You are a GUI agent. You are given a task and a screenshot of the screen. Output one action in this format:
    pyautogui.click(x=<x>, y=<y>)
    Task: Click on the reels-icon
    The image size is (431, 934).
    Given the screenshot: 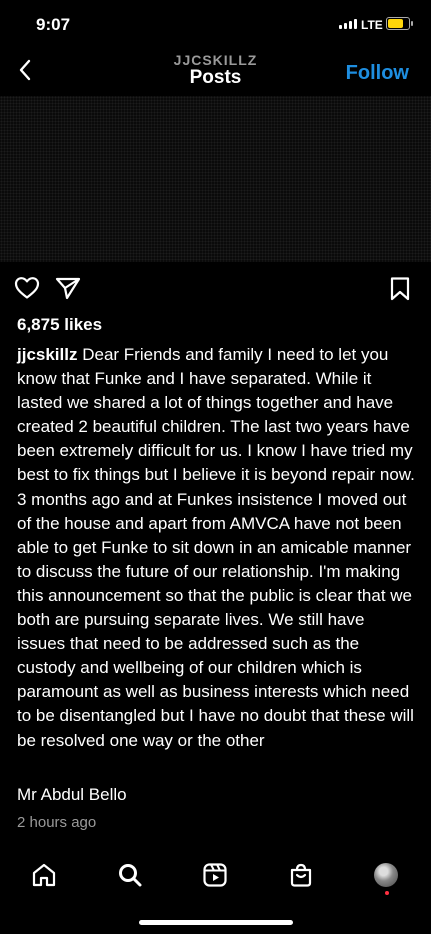 What is the action you would take?
    pyautogui.click(x=215, y=875)
    